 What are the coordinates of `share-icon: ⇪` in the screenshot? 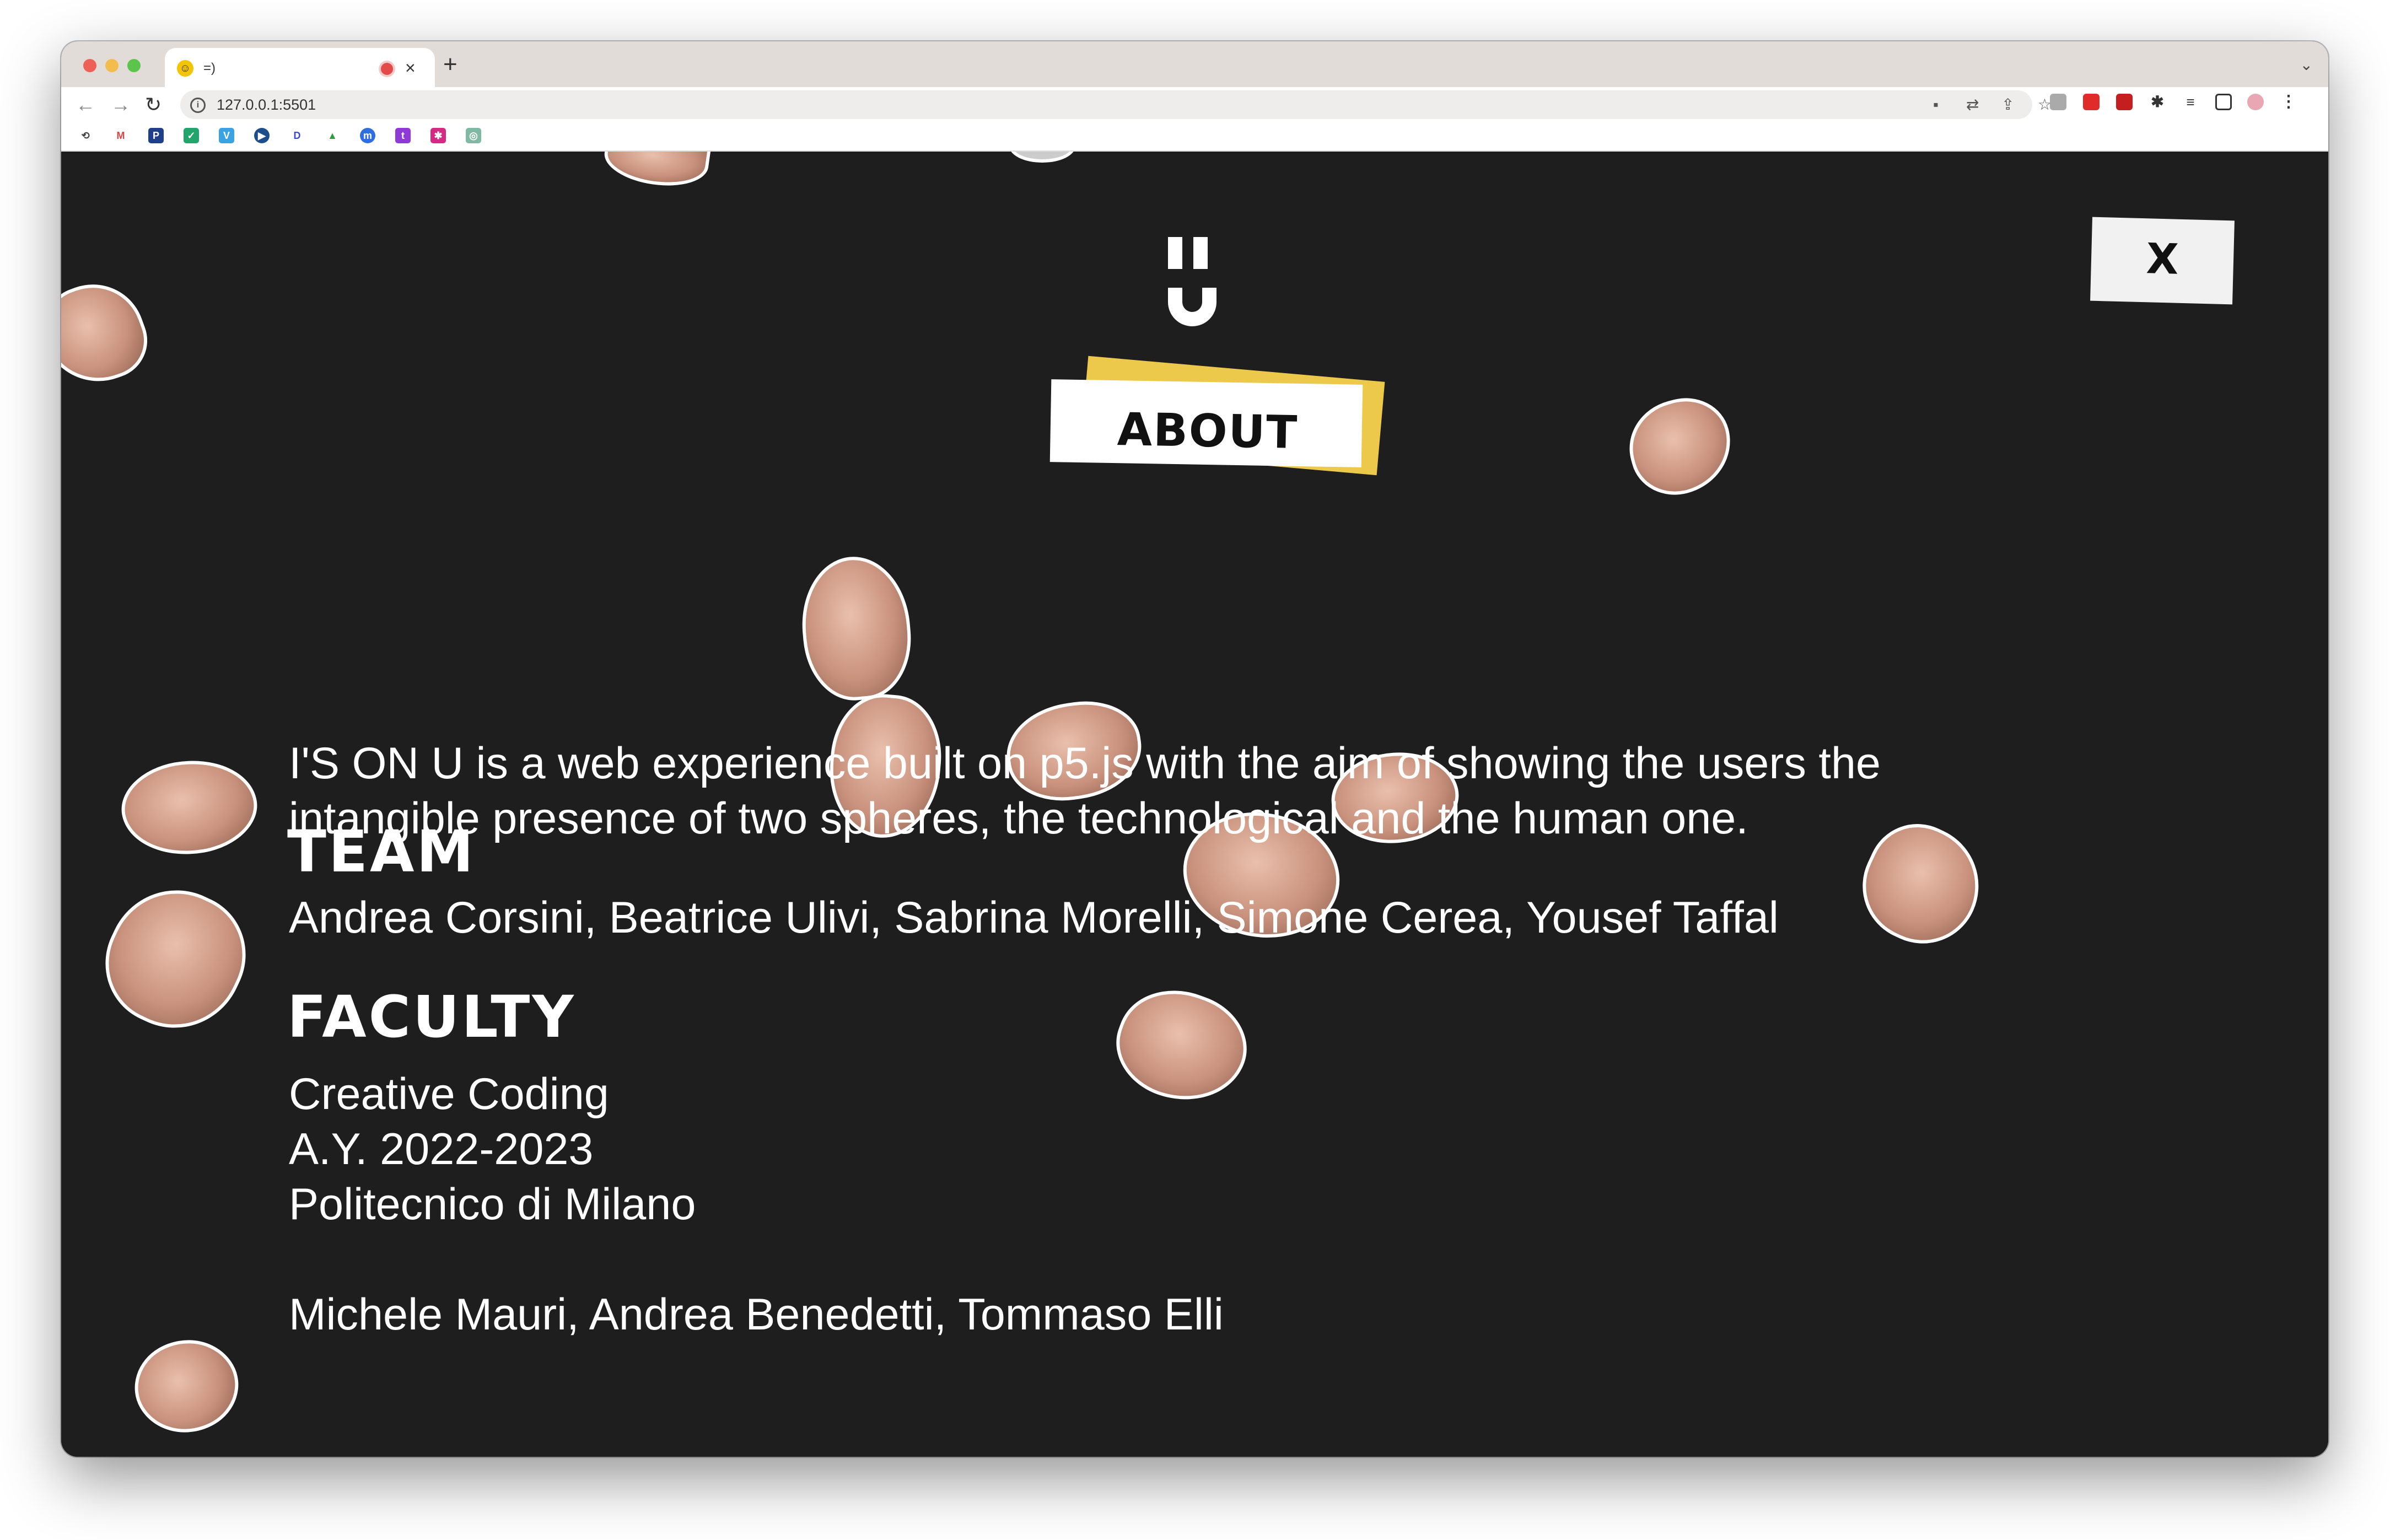 It's located at (2007, 105).